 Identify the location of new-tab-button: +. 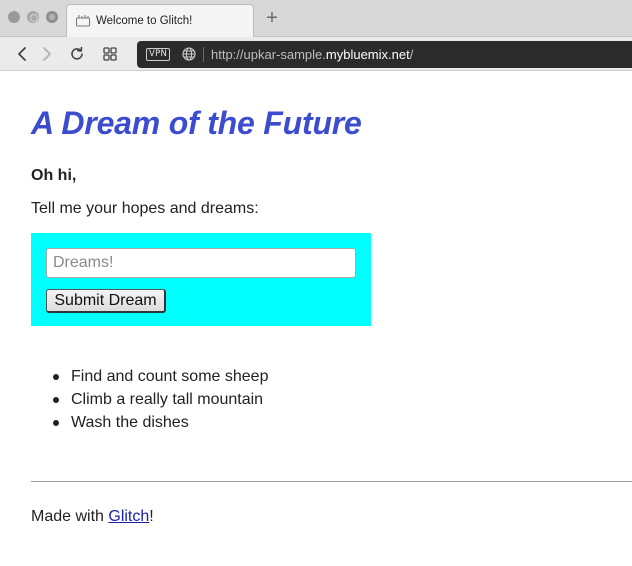
(272, 18).